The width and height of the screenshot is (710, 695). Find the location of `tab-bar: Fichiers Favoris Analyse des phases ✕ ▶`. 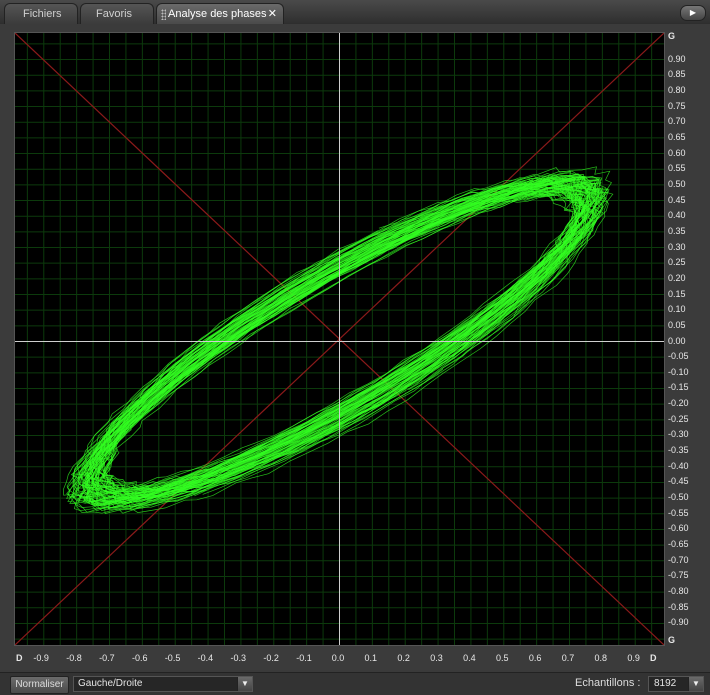

tab-bar: Fichiers Favoris Analyse des phases ✕ ▶ is located at coordinates (355, 12).